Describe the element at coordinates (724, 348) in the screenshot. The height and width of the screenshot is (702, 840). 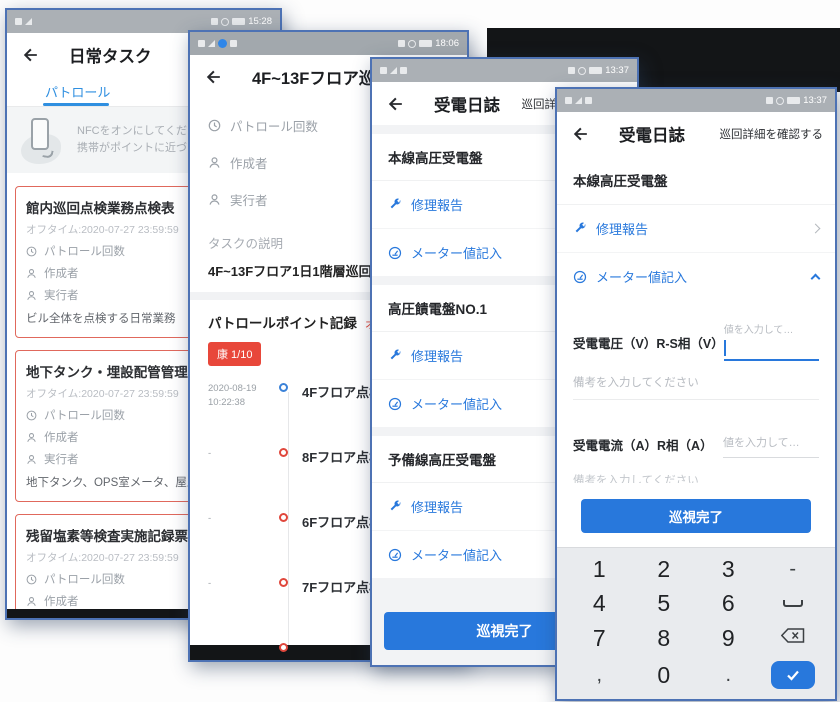
I see `text-caret` at that location.